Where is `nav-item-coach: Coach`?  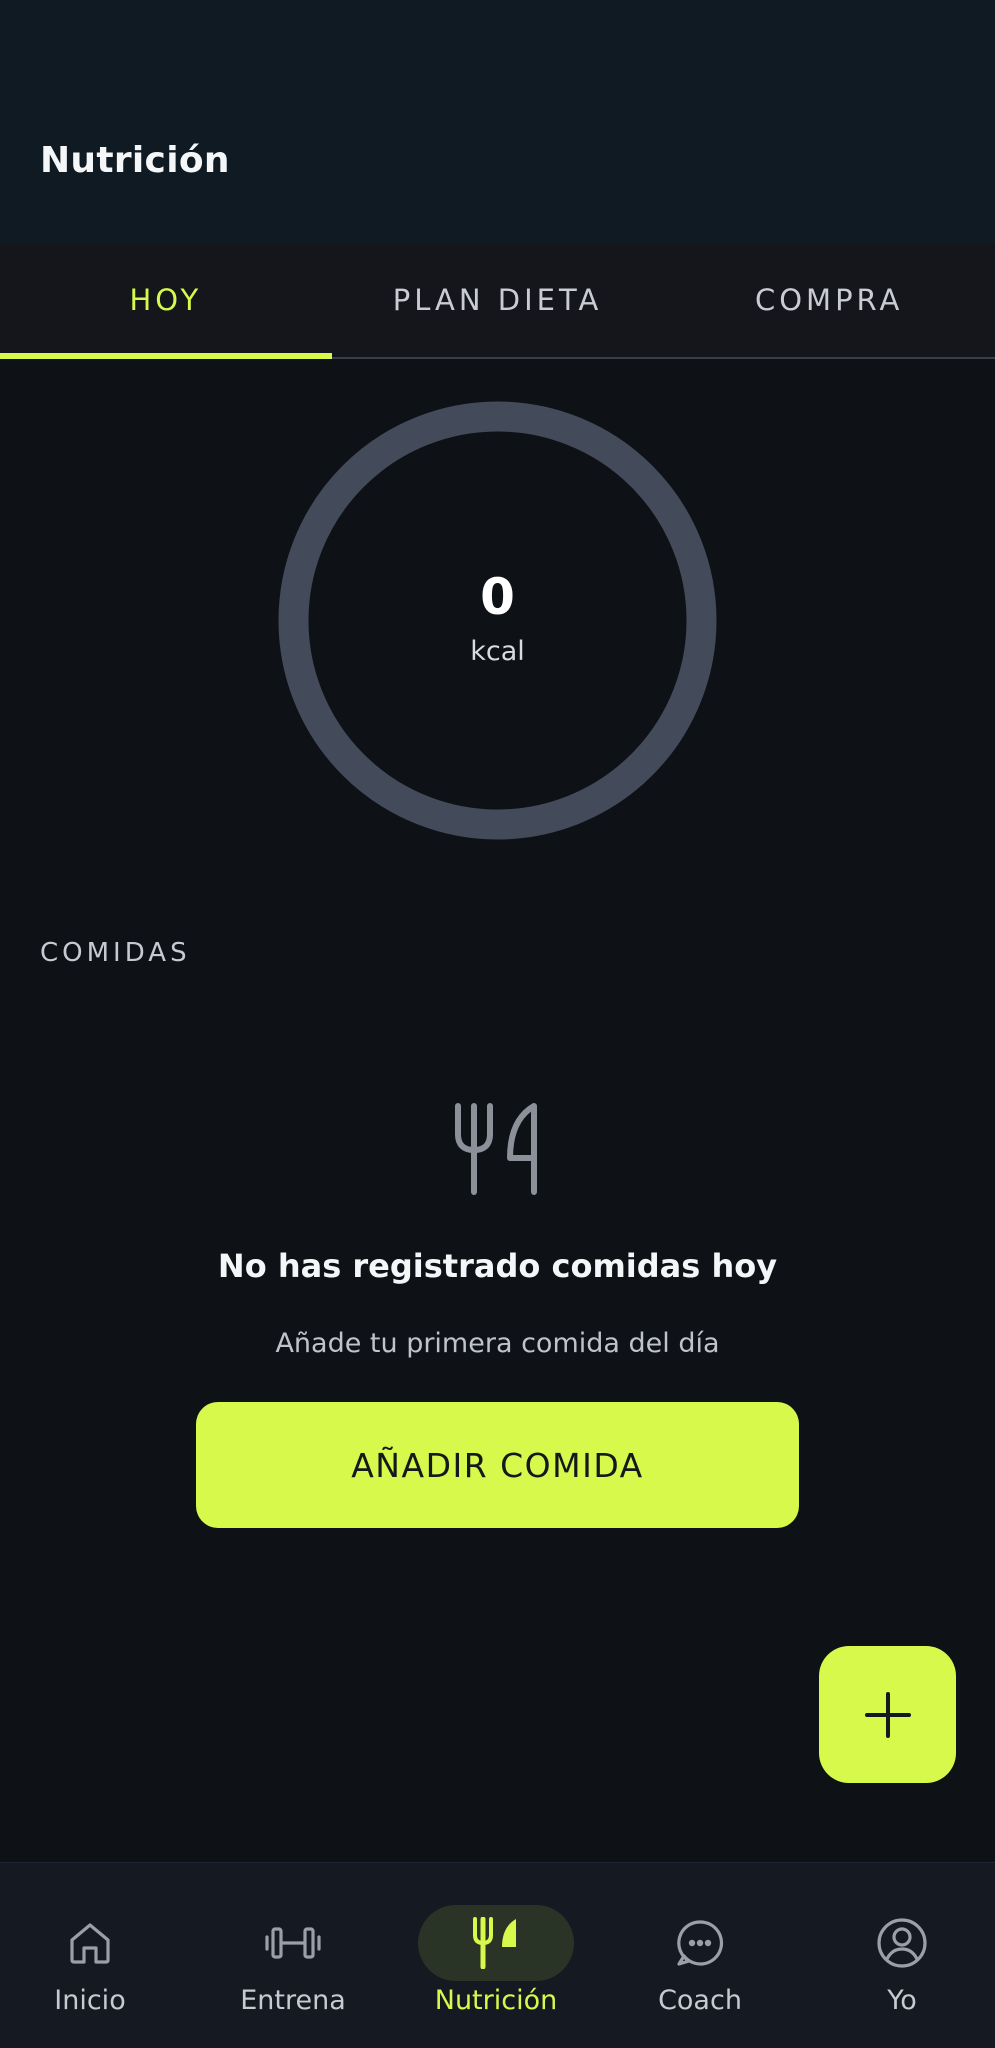
nav-item-coach: Coach is located at coordinates (700, 1955).